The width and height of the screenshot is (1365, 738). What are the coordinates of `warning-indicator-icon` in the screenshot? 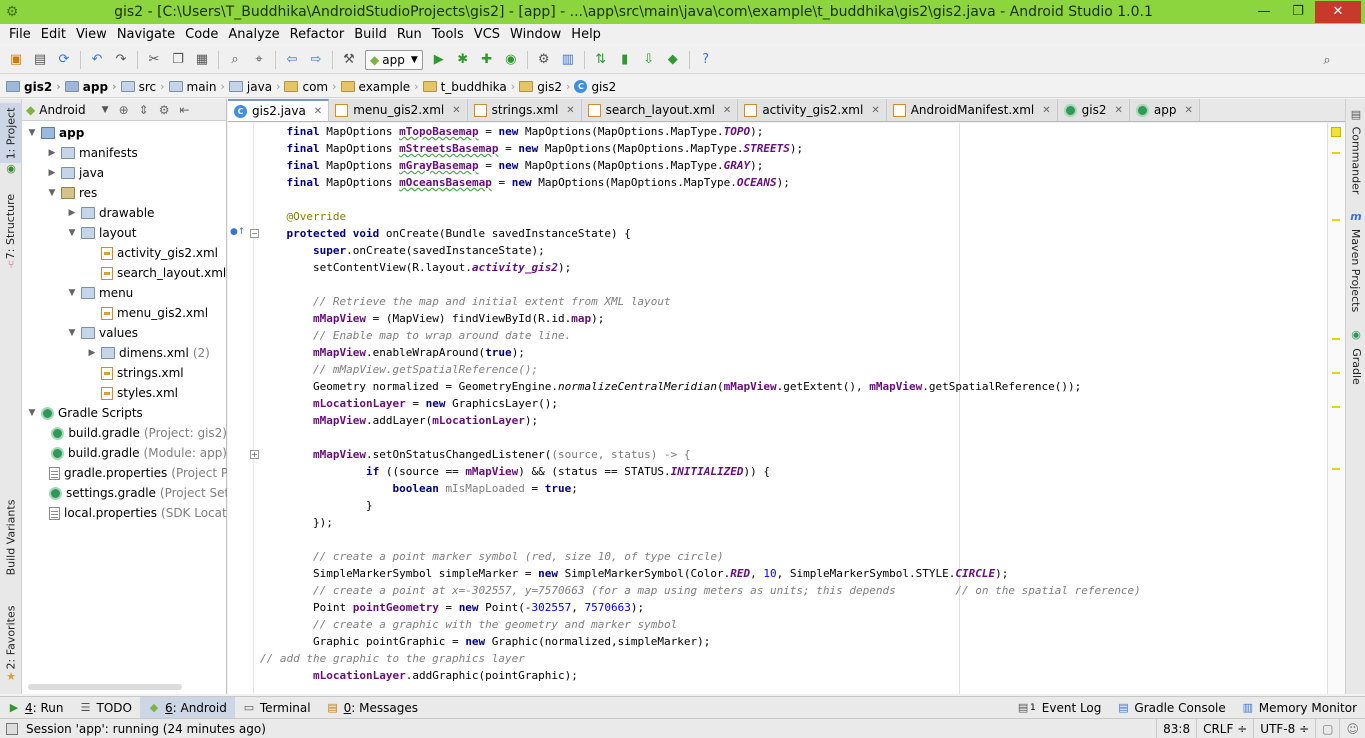 It's located at (1336, 132).